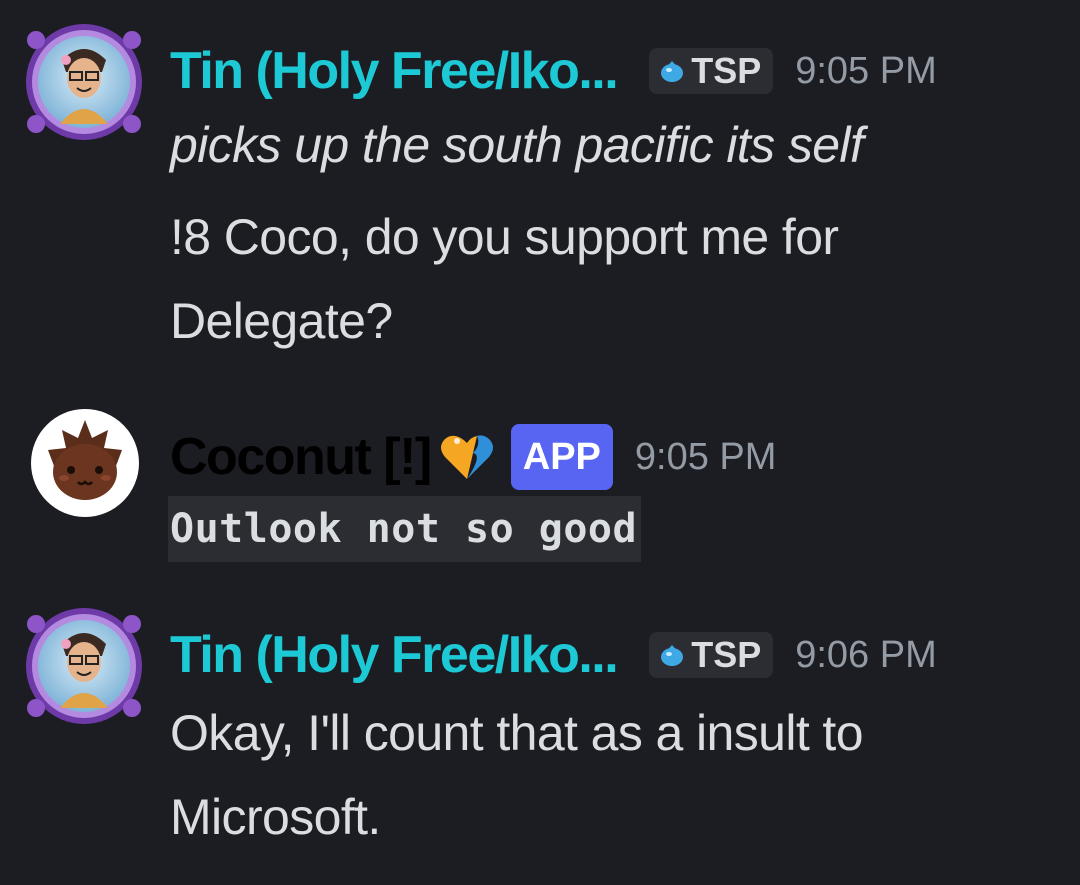 This screenshot has height=885, width=1080. Describe the element at coordinates (561, 457) in the screenshot. I see `app-badge: APP` at that location.